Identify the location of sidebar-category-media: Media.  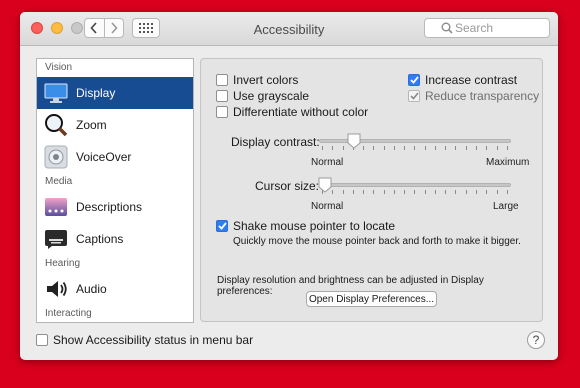
(59, 181).